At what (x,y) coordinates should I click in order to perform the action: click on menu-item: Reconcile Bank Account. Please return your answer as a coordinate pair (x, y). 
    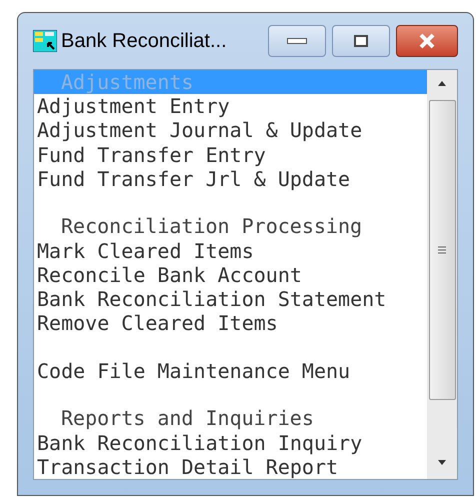
    Looking at the image, I should click on (230, 274).